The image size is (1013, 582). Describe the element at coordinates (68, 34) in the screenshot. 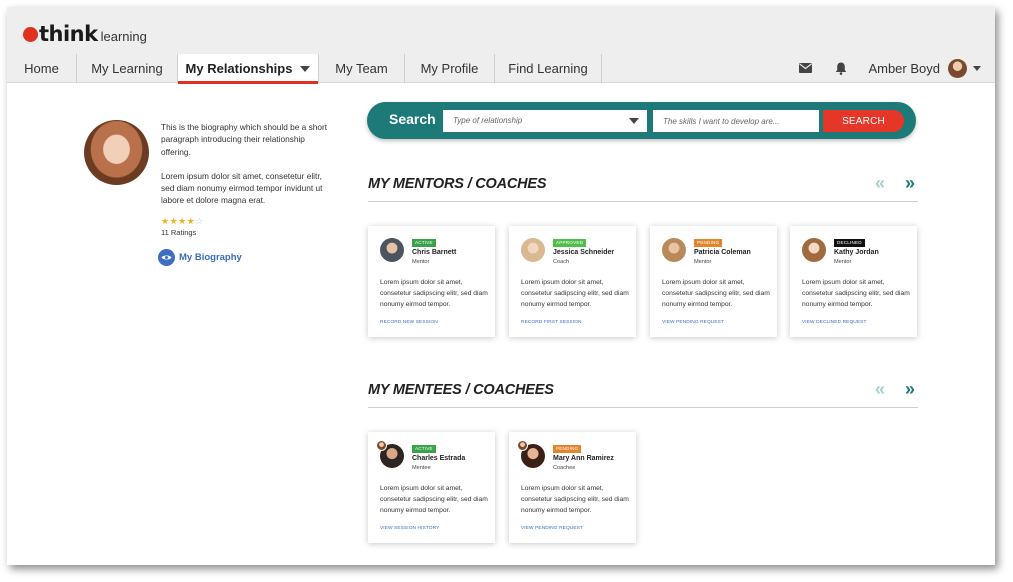

I see `logo-brand: think` at that location.